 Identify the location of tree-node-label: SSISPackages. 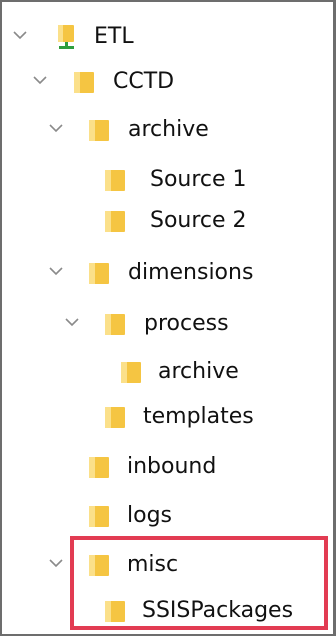
(218, 610).